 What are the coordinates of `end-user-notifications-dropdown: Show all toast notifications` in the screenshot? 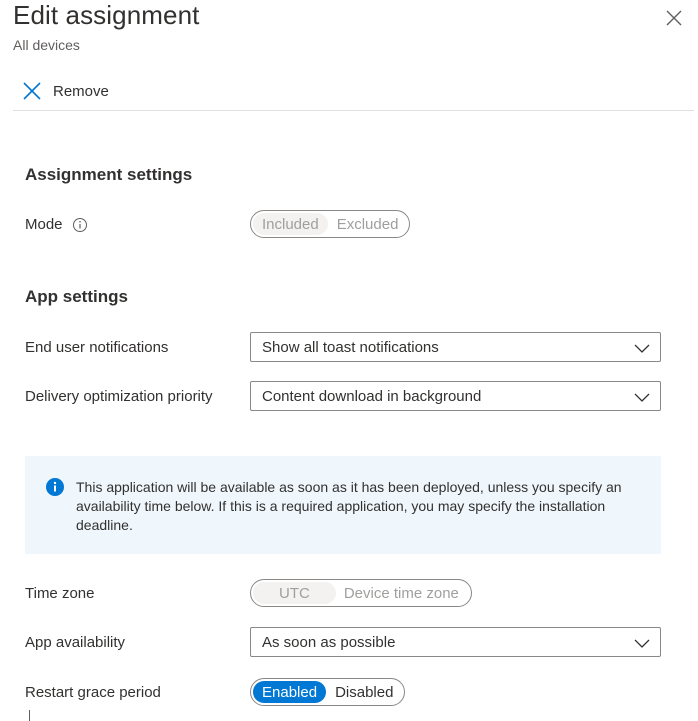 It's located at (455, 347).